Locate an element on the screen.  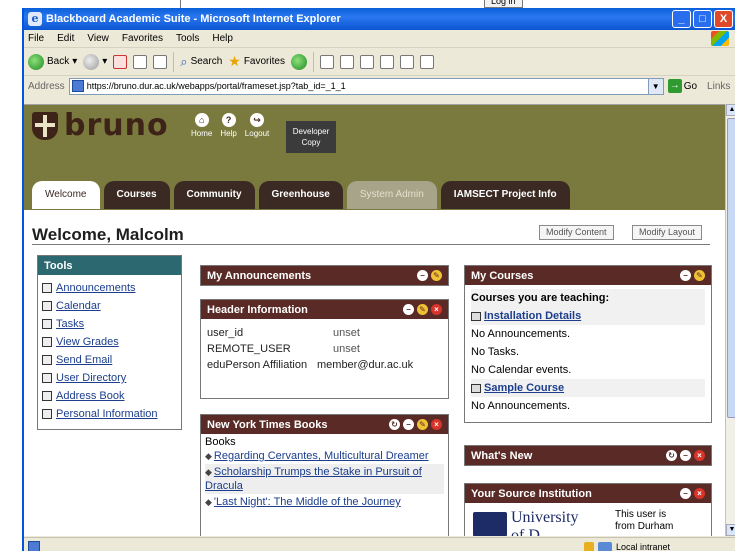
book-link: 'Last Night': The Middle of the Journey is located at coordinates (307, 502).